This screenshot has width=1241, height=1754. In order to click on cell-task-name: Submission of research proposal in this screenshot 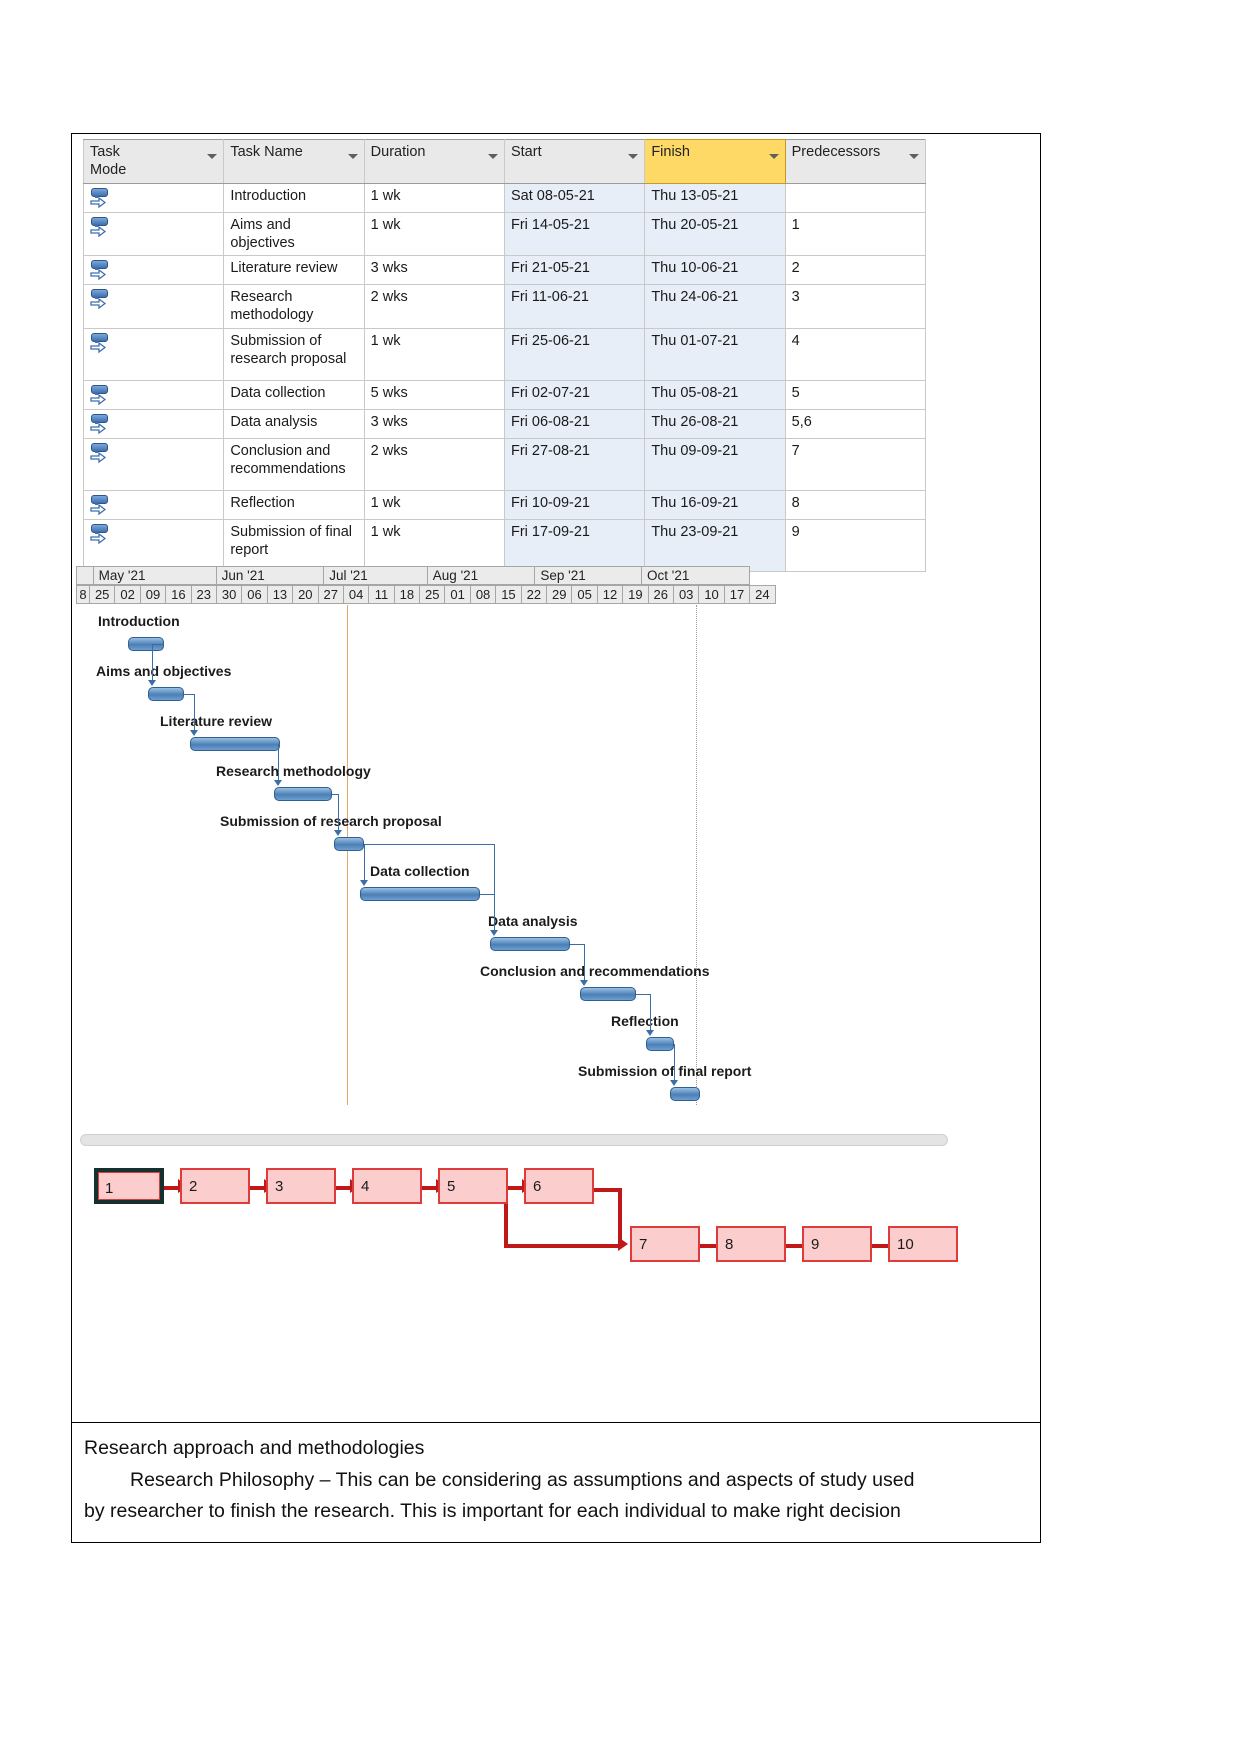, I will do `click(294, 354)`.